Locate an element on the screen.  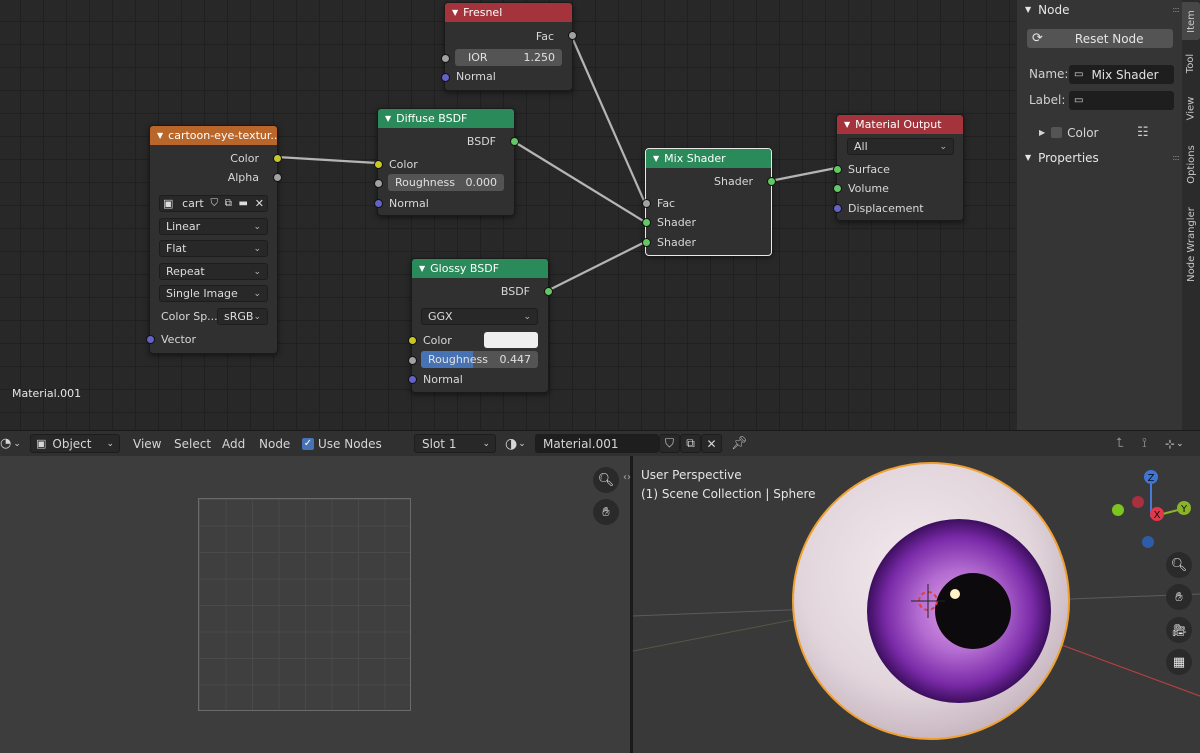
material-browse-button: ◑ ⌄ is located at coordinates (515, 443).